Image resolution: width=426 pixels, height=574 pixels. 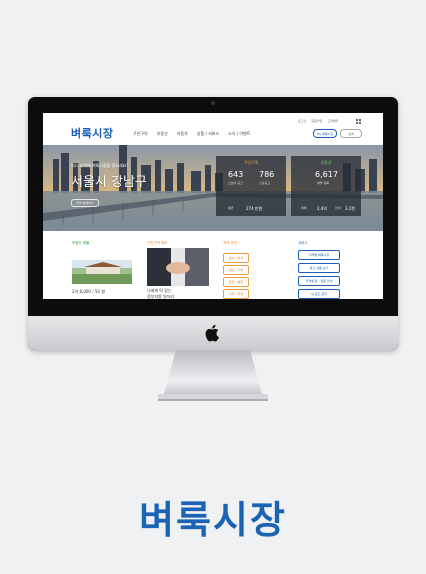 I want to click on house-photo, so click(x=102, y=272).